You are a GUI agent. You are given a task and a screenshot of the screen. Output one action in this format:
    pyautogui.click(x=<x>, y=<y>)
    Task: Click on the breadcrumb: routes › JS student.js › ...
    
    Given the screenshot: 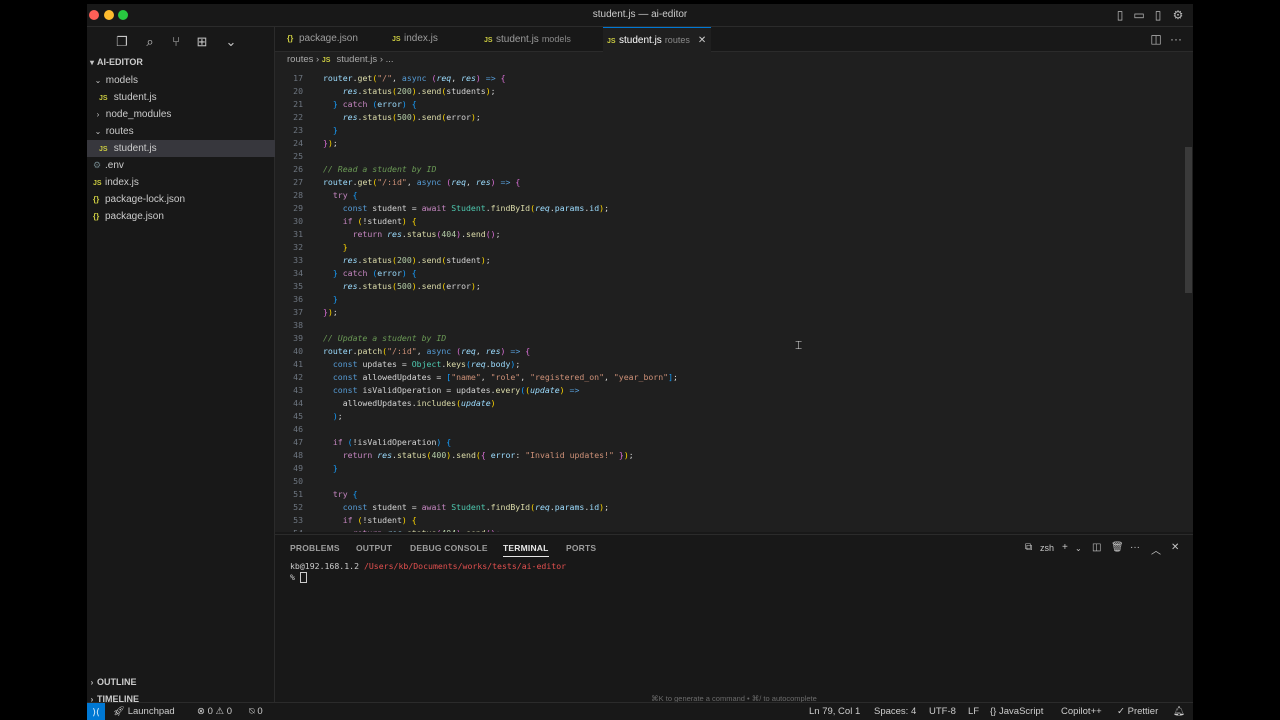 What is the action you would take?
    pyautogui.click(x=734, y=60)
    